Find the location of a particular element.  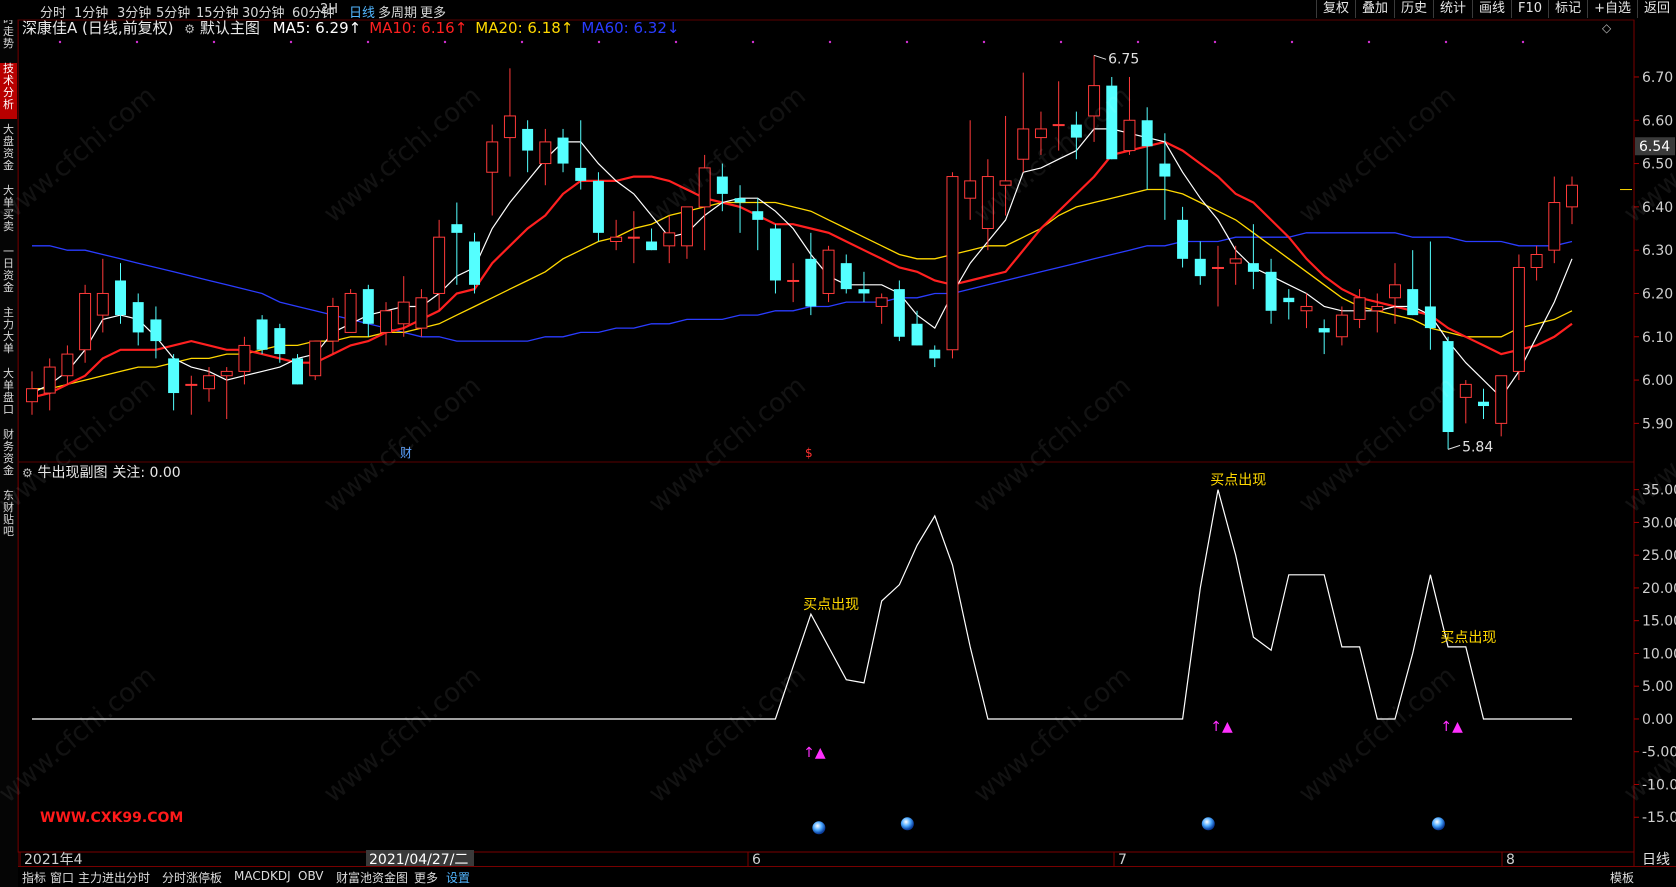

gear-icon: ⚙ is located at coordinates (189, 29).